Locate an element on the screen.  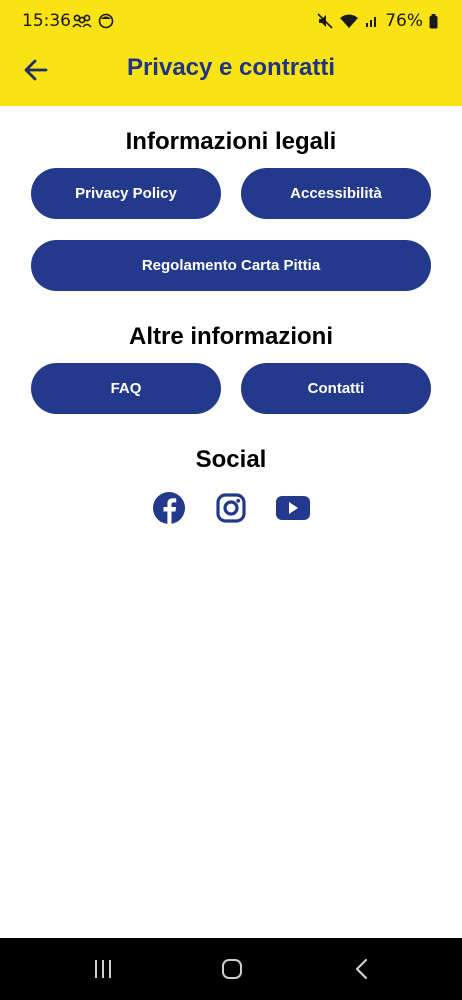
facebook-icon is located at coordinates (169, 508).